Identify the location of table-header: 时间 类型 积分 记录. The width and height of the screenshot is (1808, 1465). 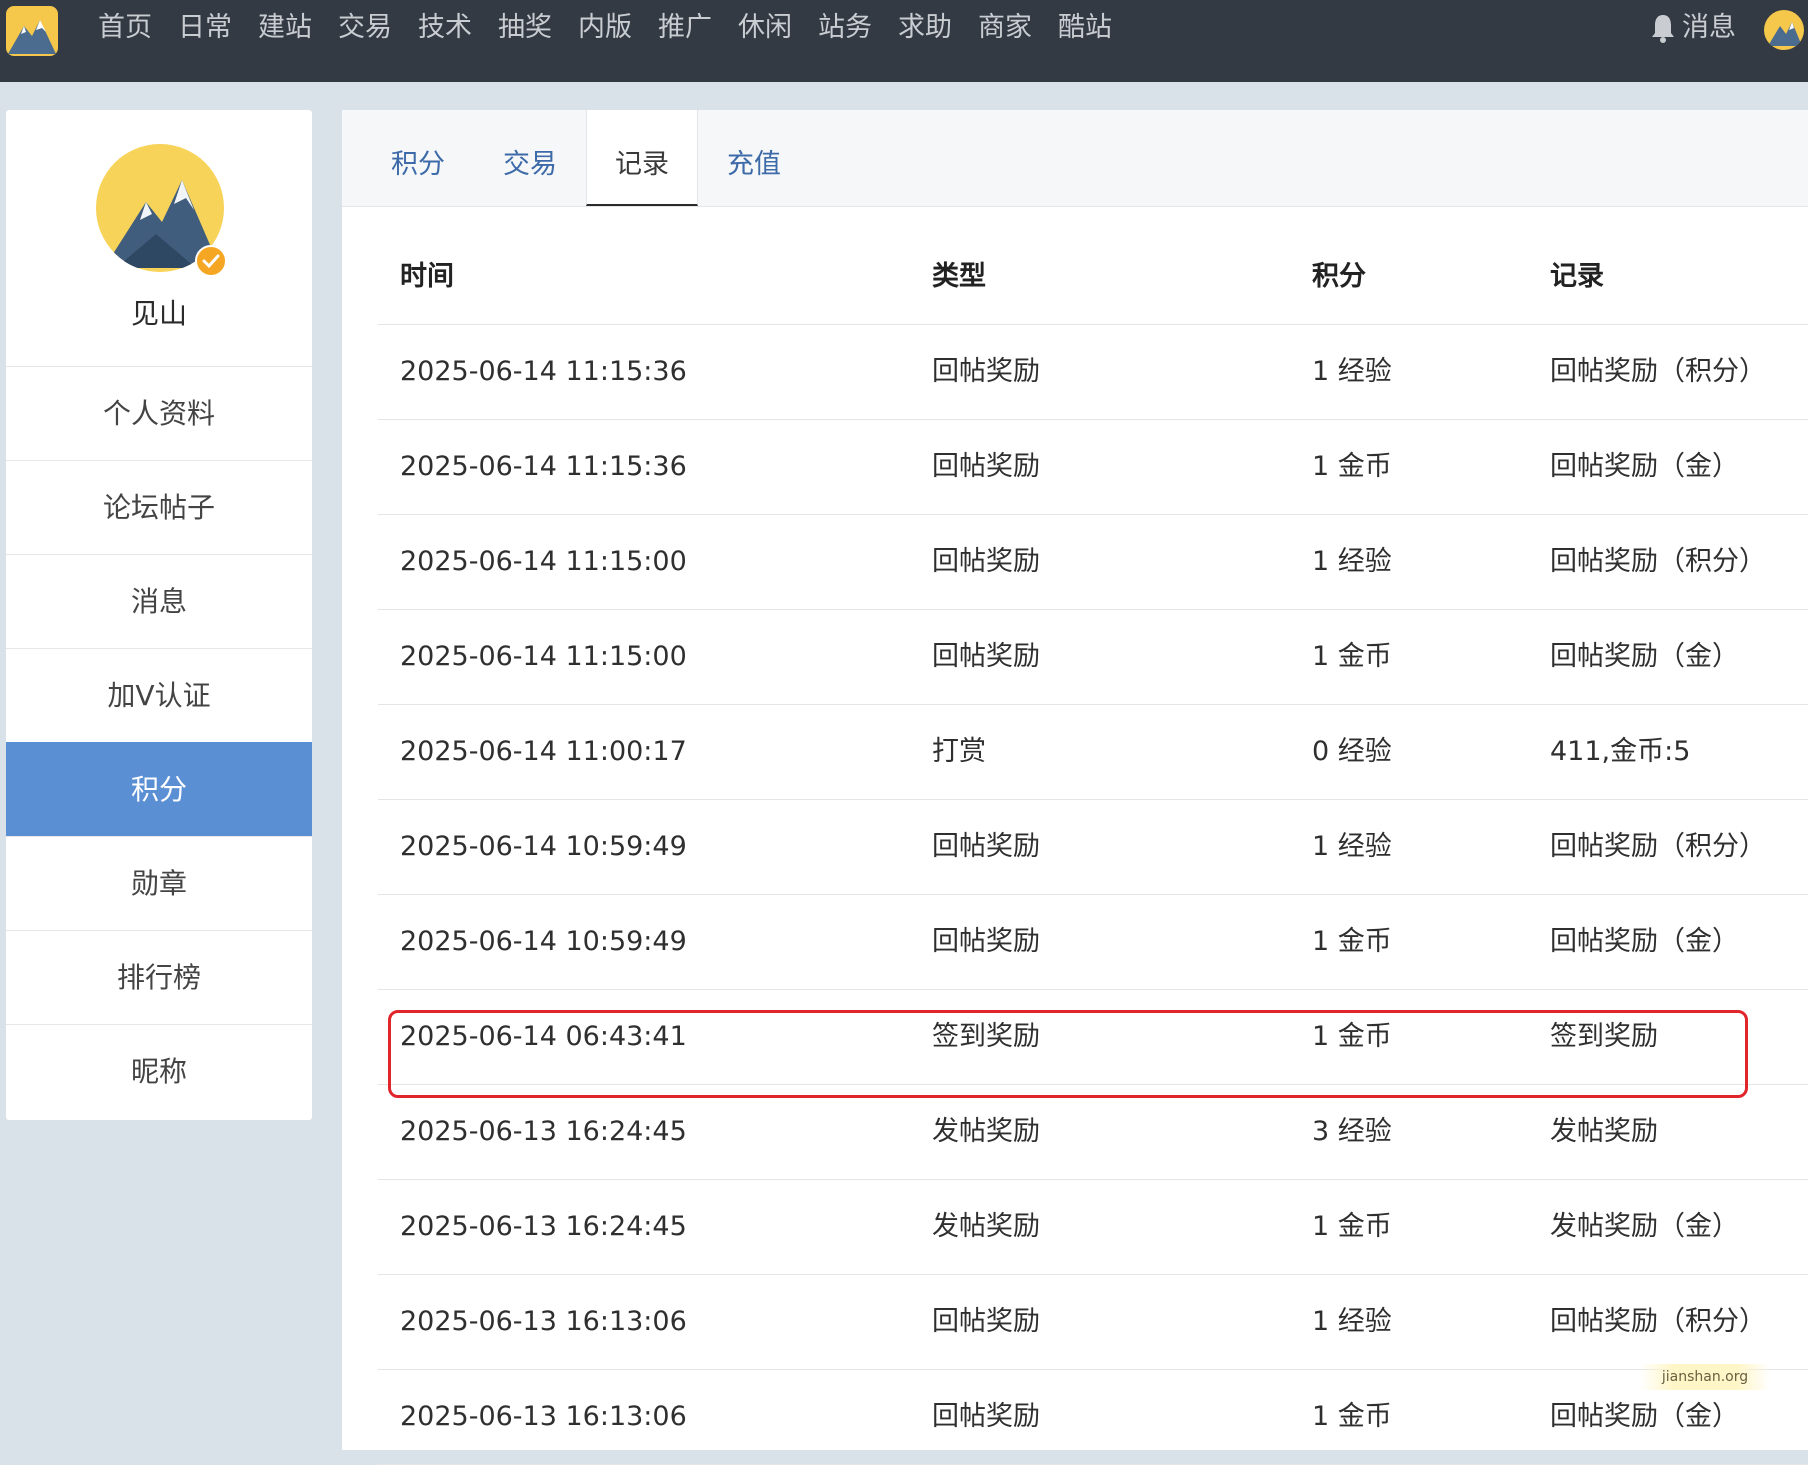
(1093, 277).